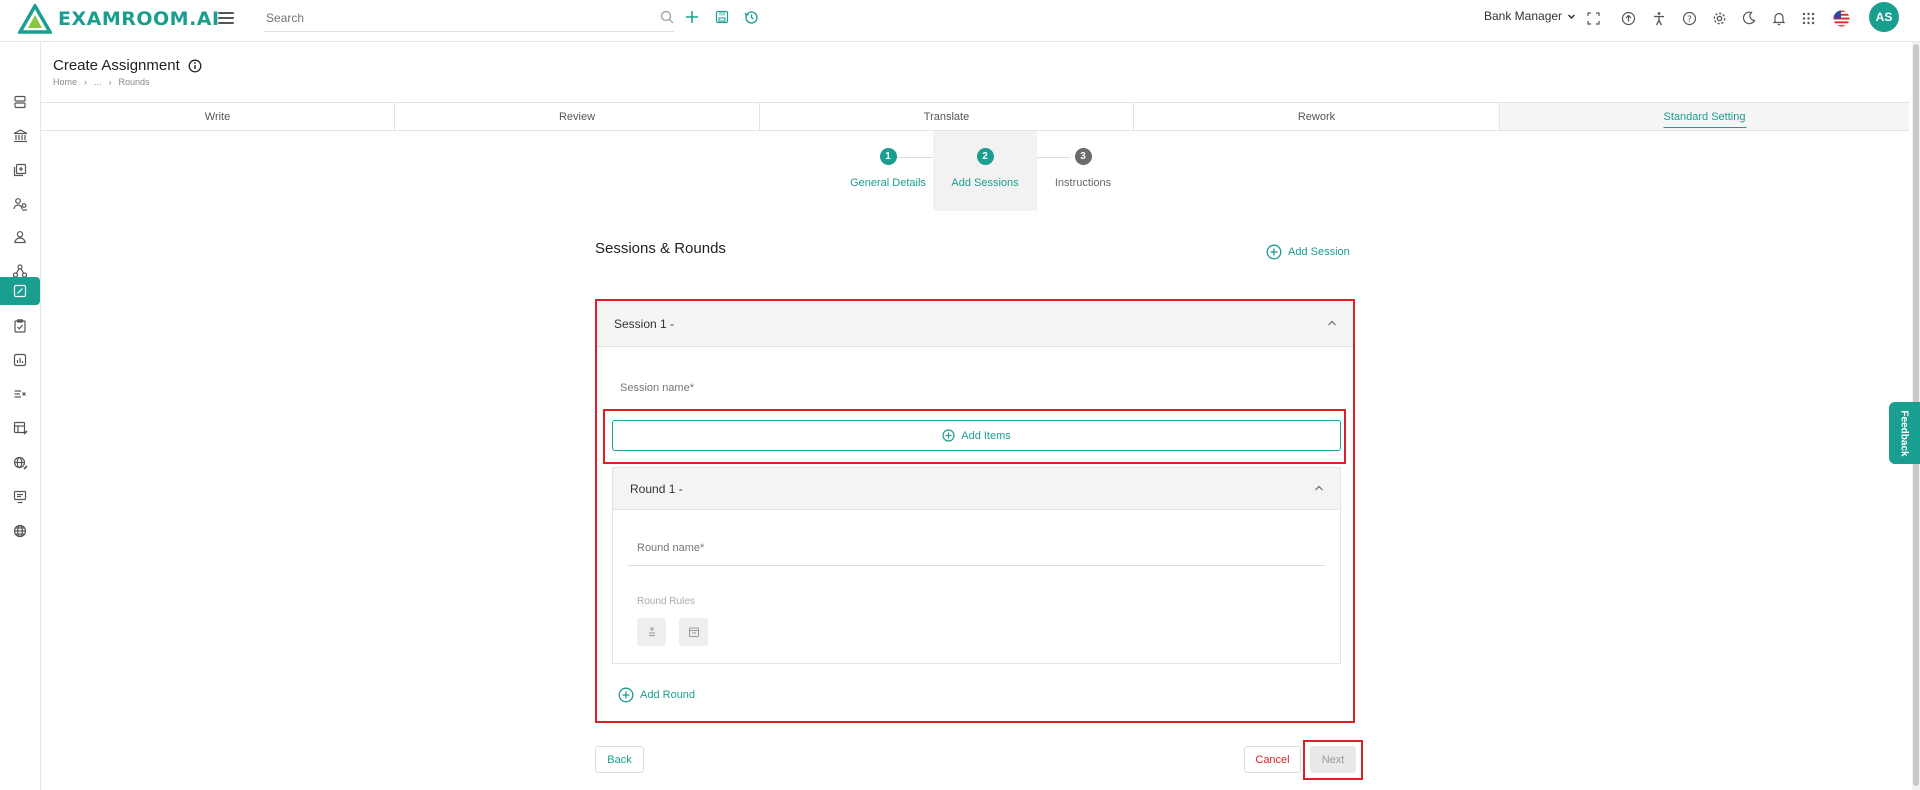  What do you see at coordinates (888, 156) in the screenshot?
I see `step-number: 1` at bounding box center [888, 156].